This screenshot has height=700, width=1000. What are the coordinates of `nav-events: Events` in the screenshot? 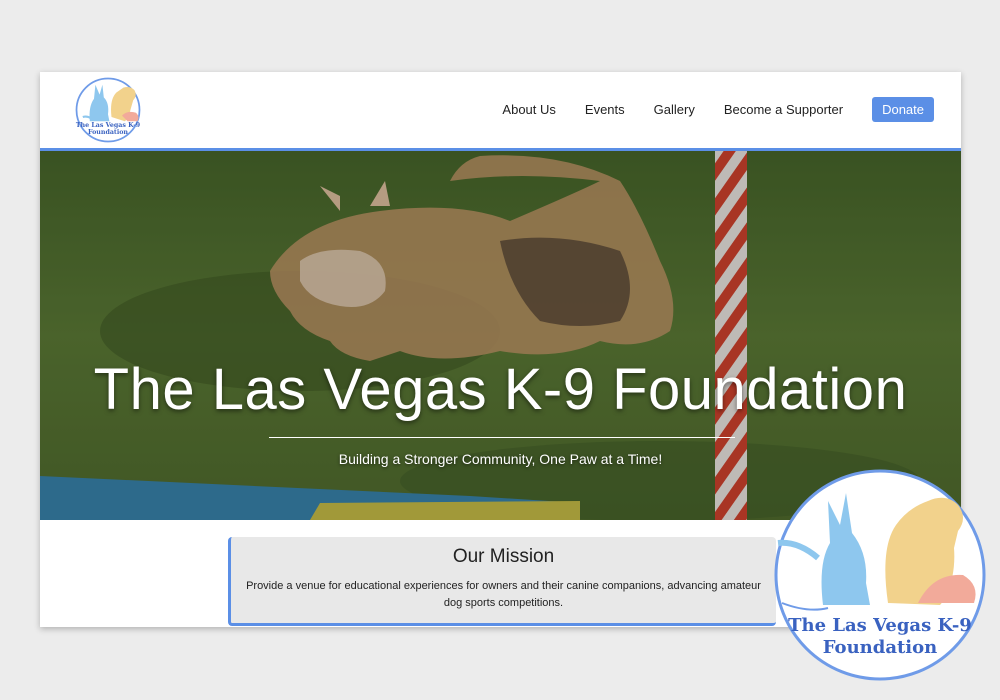 It's located at (605, 109).